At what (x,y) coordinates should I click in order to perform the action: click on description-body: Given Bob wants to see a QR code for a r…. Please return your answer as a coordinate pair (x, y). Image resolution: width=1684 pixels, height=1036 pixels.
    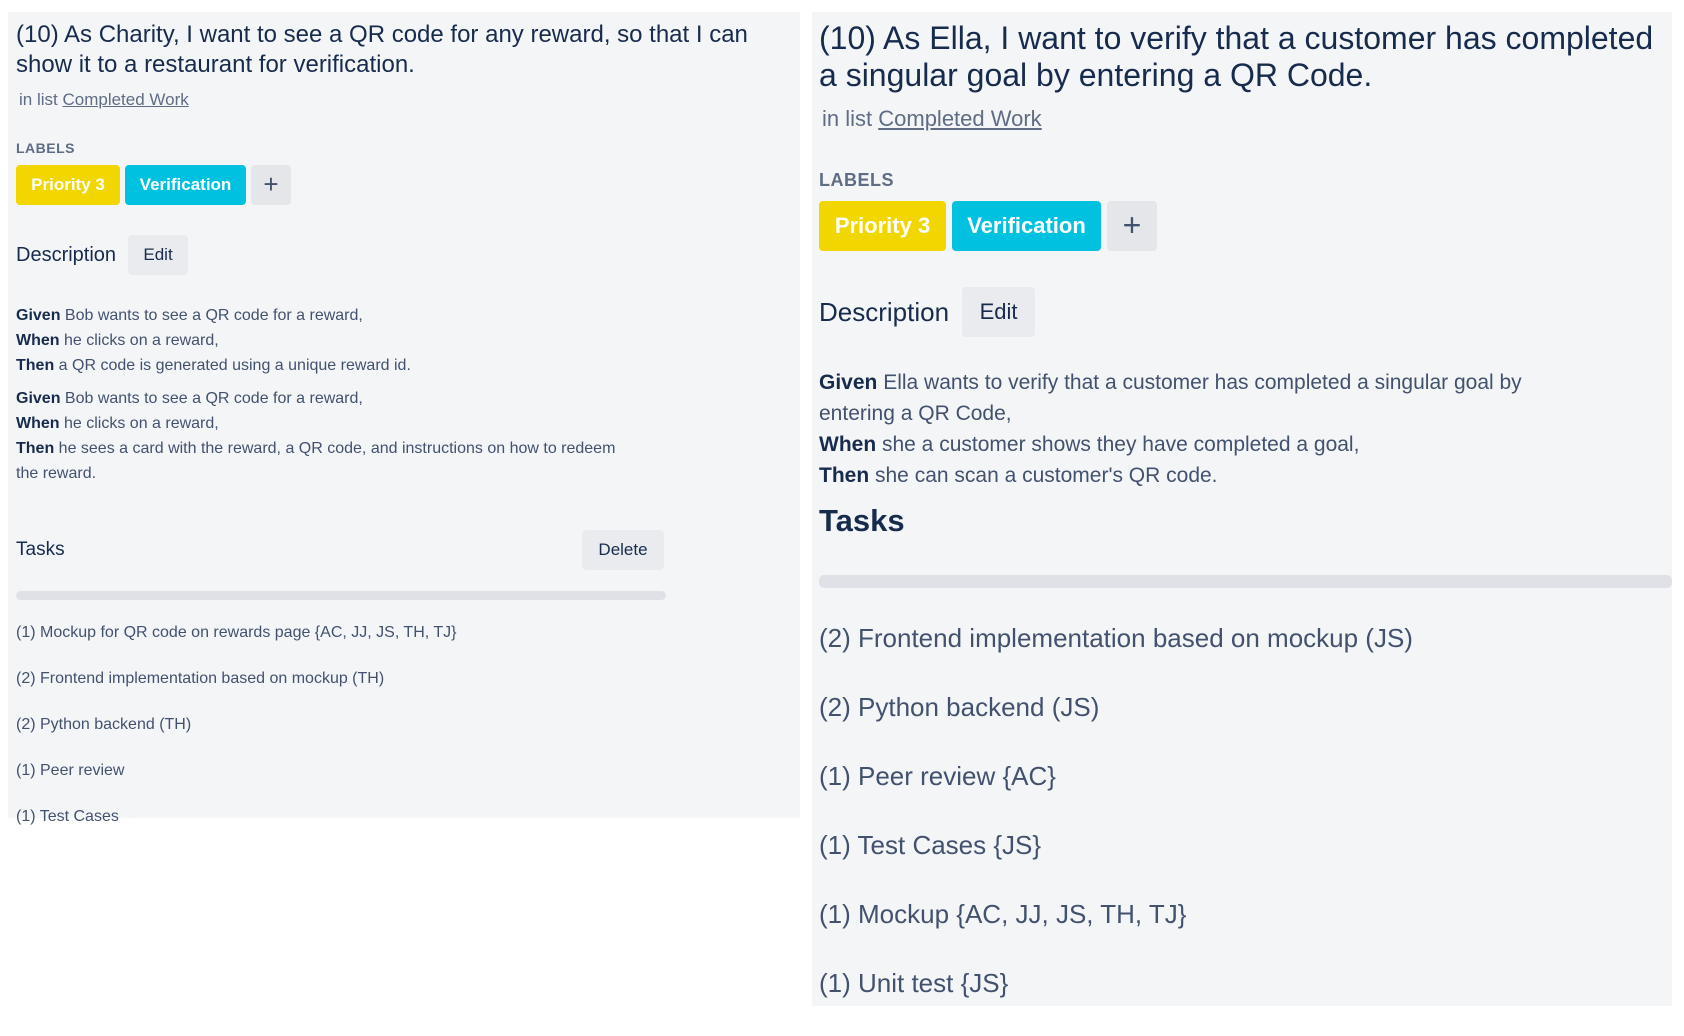
    Looking at the image, I should click on (316, 394).